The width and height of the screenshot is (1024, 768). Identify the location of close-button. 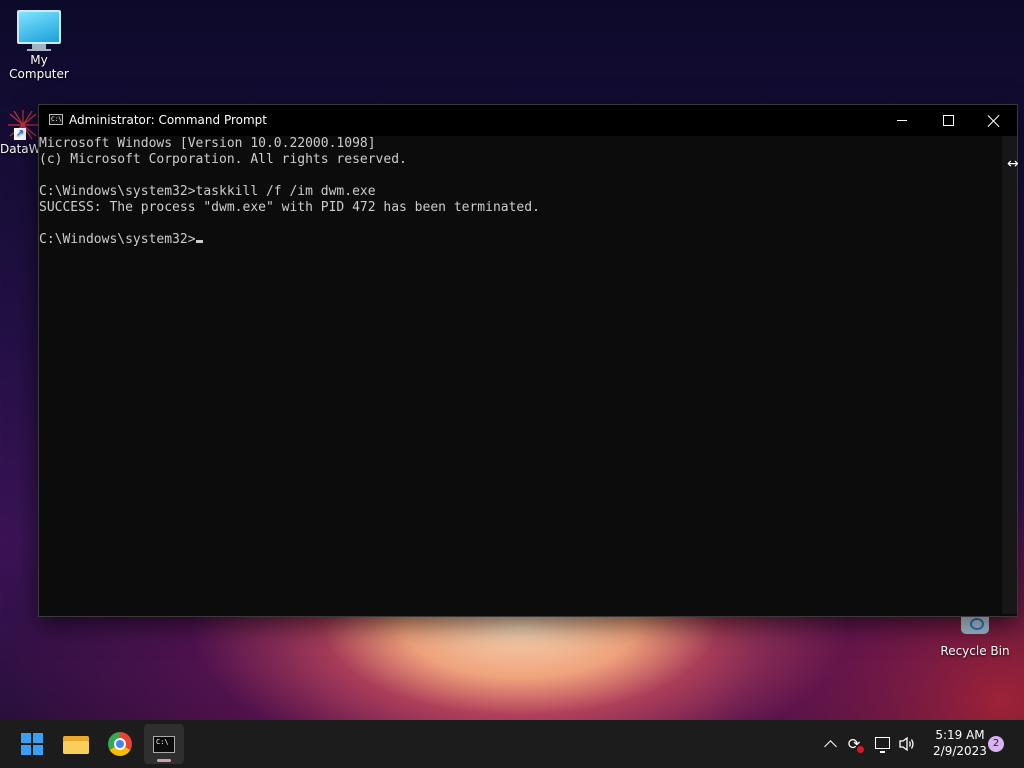
(994, 120).